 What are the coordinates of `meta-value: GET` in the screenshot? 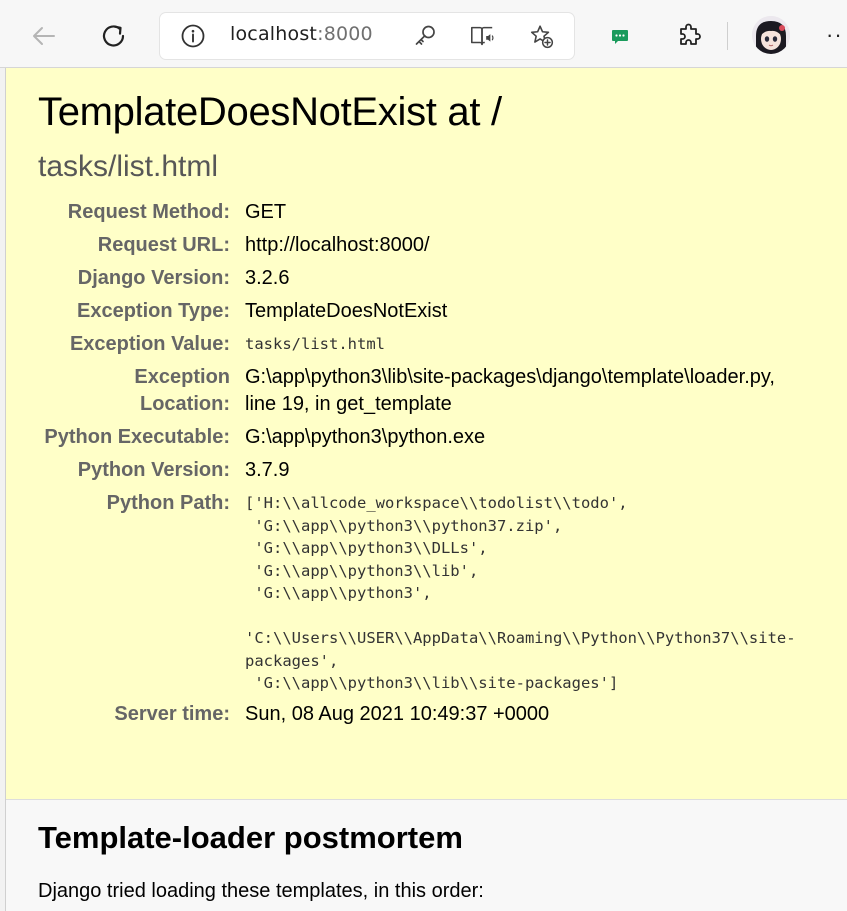 It's located at (266, 212).